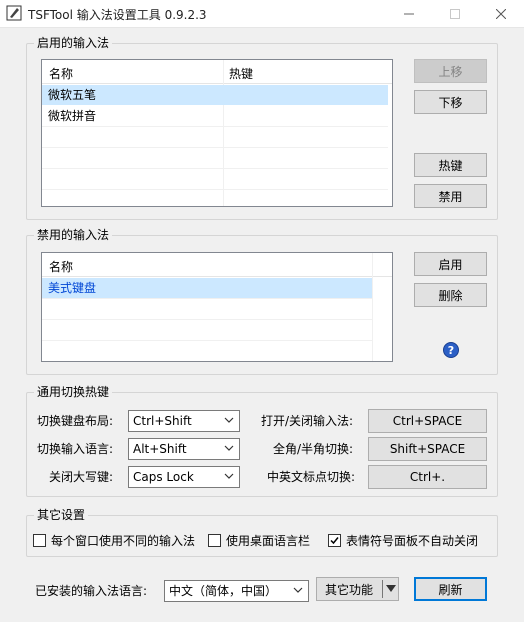 The width and height of the screenshot is (524, 622). I want to click on split-divider, so click(382, 589).